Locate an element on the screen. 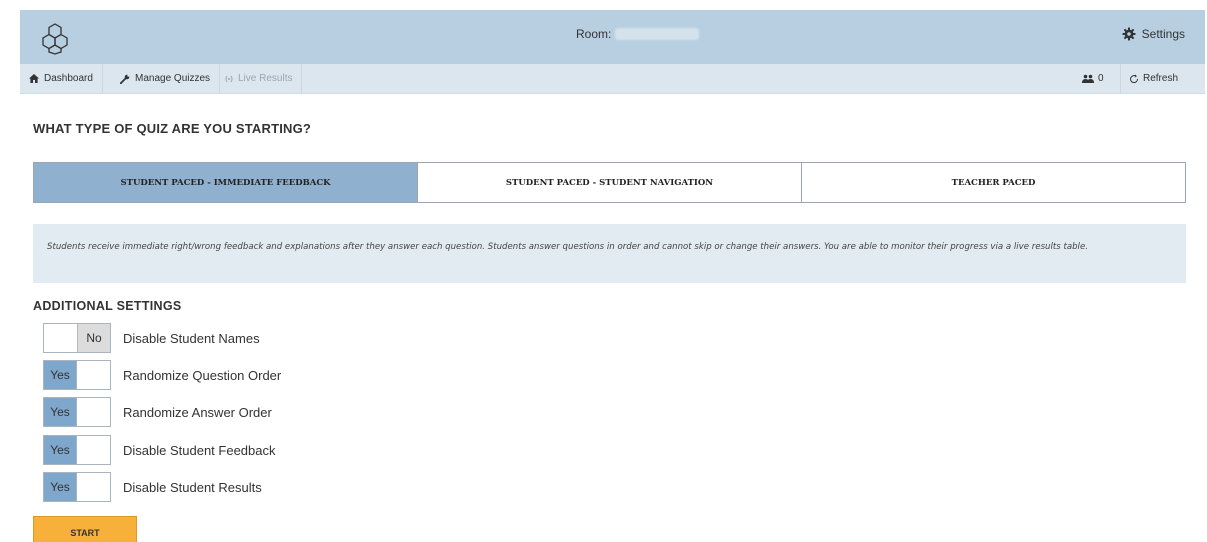 The height and width of the screenshot is (542, 1207). page-title: WHAT TYPE OF QUIZ ARE YOU STARTING? is located at coordinates (172, 128).